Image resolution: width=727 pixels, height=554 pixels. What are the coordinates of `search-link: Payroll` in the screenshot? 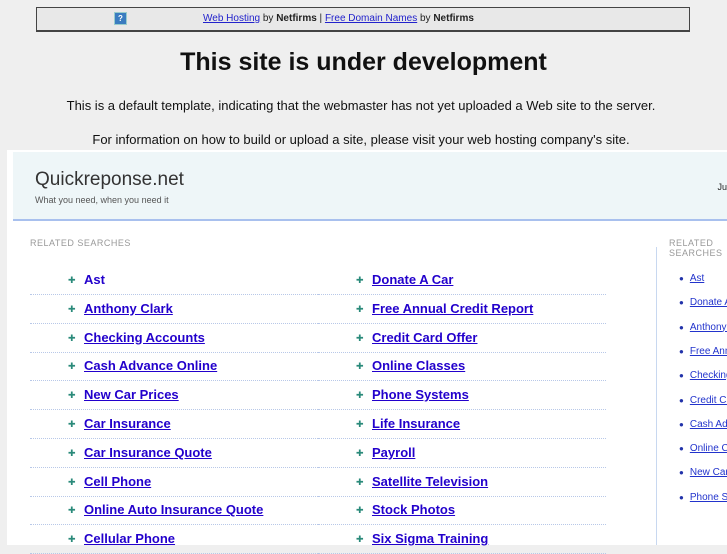 It's located at (393, 452).